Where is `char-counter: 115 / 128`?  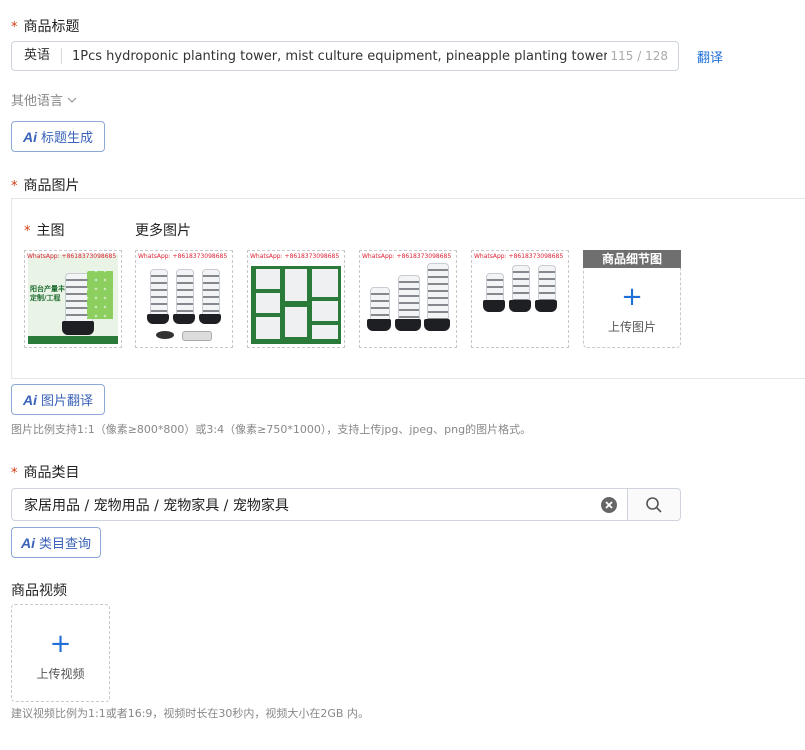
char-counter: 115 / 128 is located at coordinates (639, 56).